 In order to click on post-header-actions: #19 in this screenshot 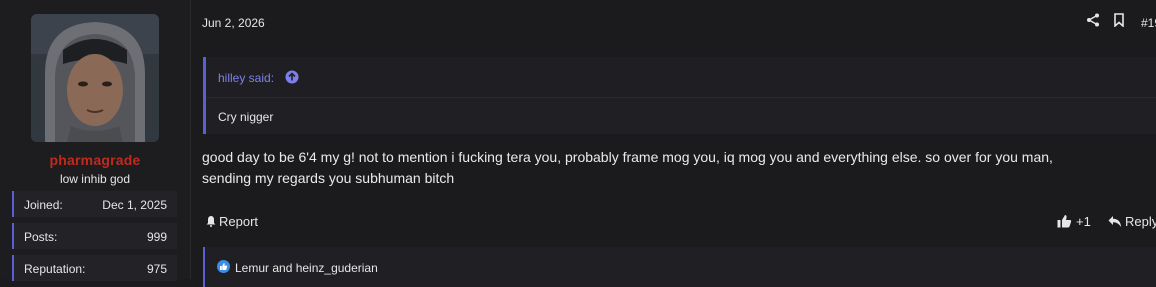, I will do `click(1121, 23)`.